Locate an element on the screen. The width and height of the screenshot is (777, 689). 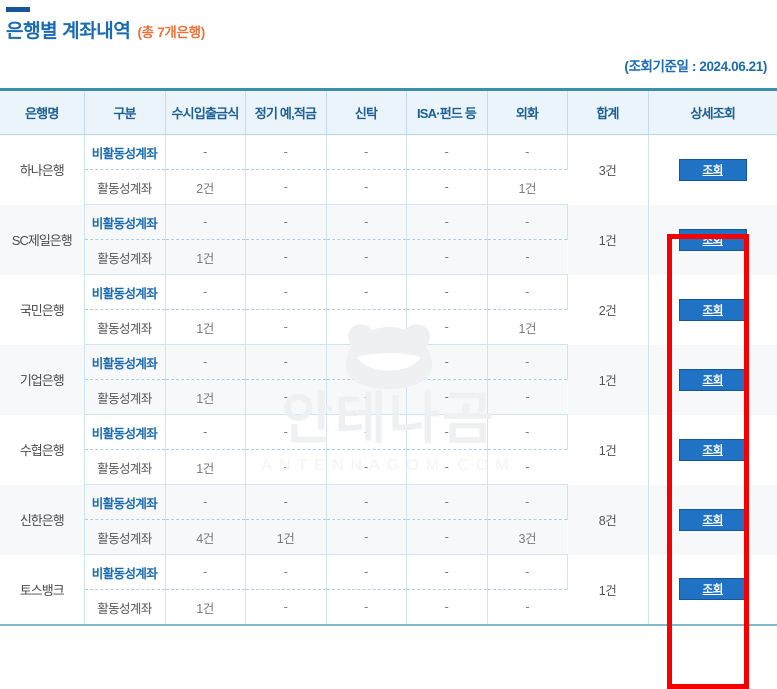
cell-bank-name: 국민은행 is located at coordinates (42, 309).